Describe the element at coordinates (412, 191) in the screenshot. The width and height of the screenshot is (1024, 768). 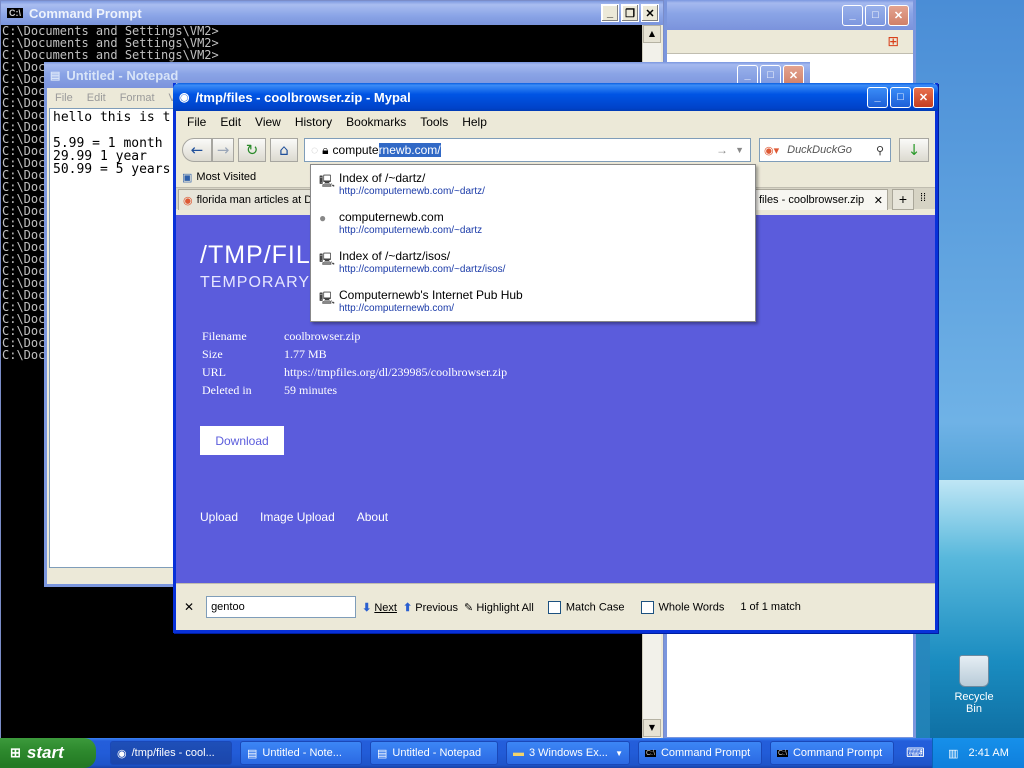
I see `dropdown-item-url: http://computernewb.com/~dartz/` at that location.